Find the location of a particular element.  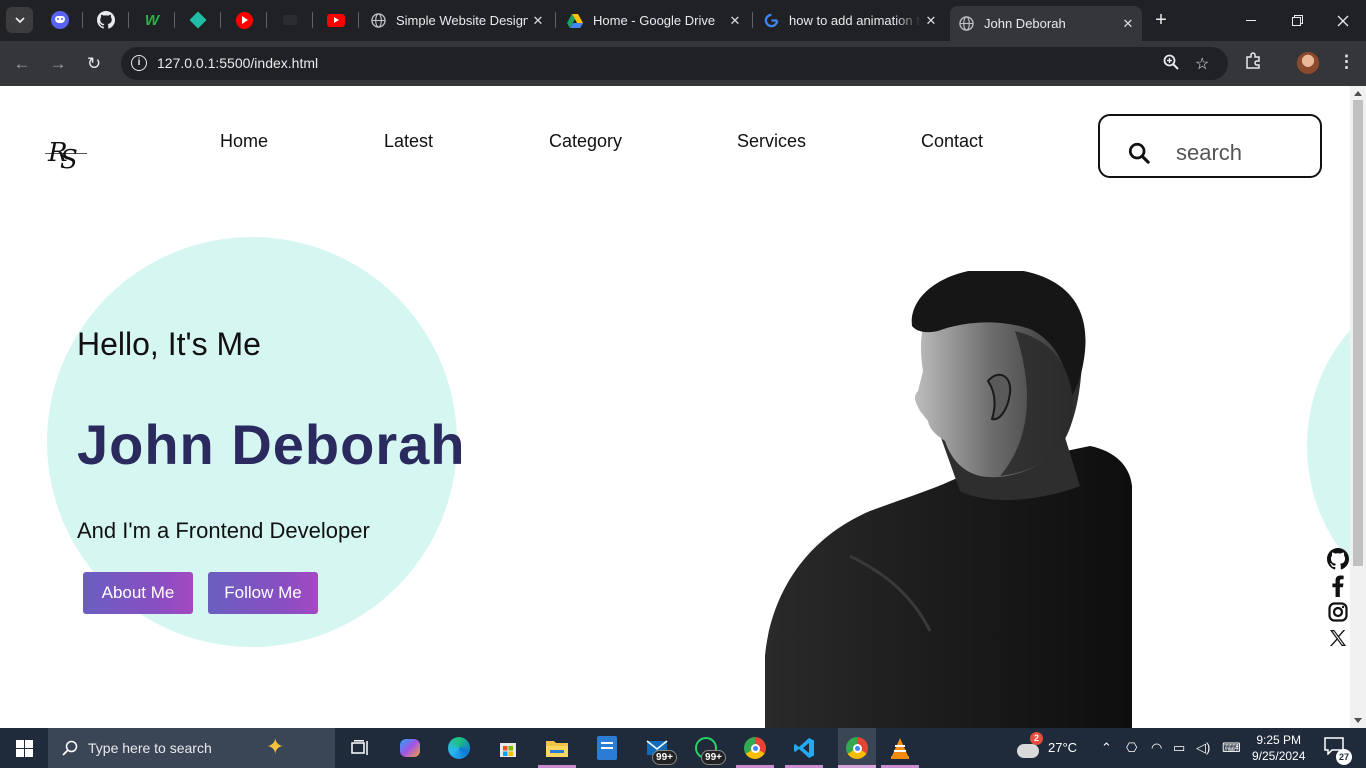

pinned-tab-diamond is located at coordinates (198, 20).